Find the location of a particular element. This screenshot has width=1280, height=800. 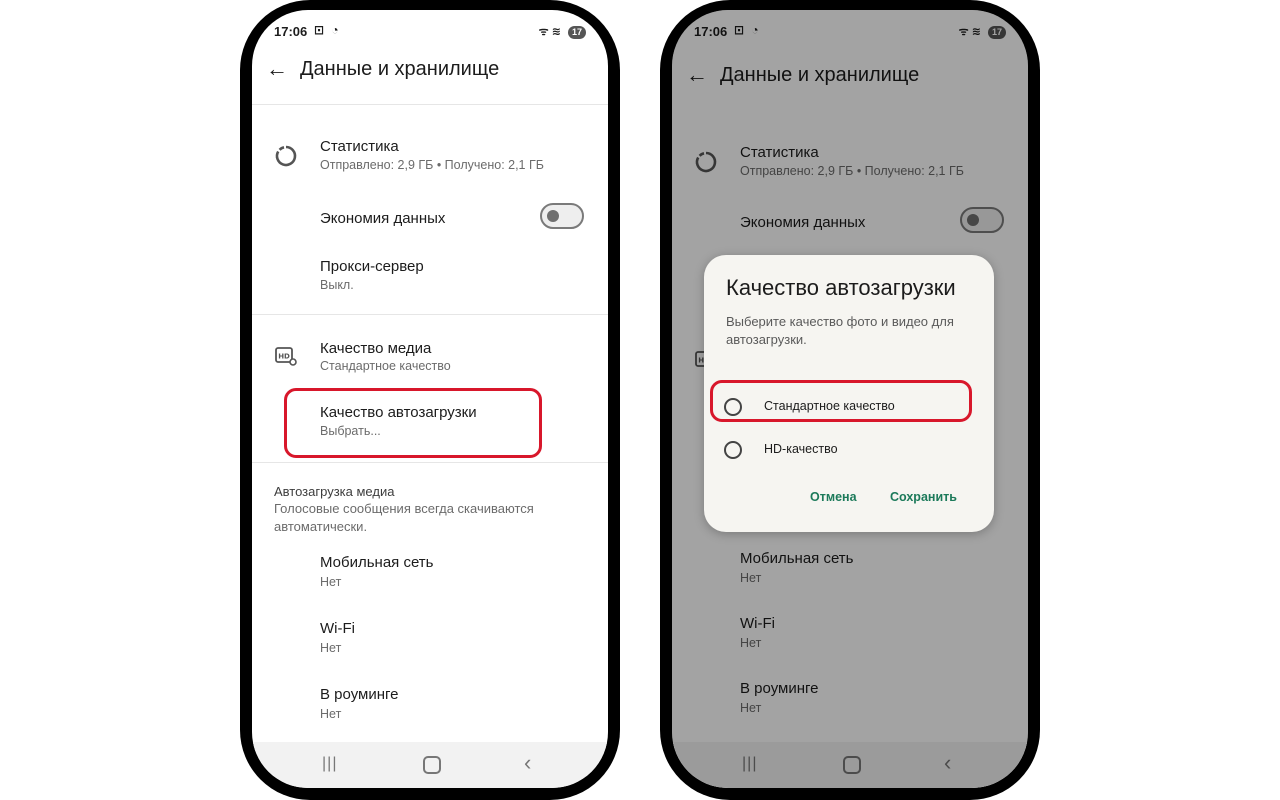

status-right: ᯤ ≋ 17 is located at coordinates (562, 31).